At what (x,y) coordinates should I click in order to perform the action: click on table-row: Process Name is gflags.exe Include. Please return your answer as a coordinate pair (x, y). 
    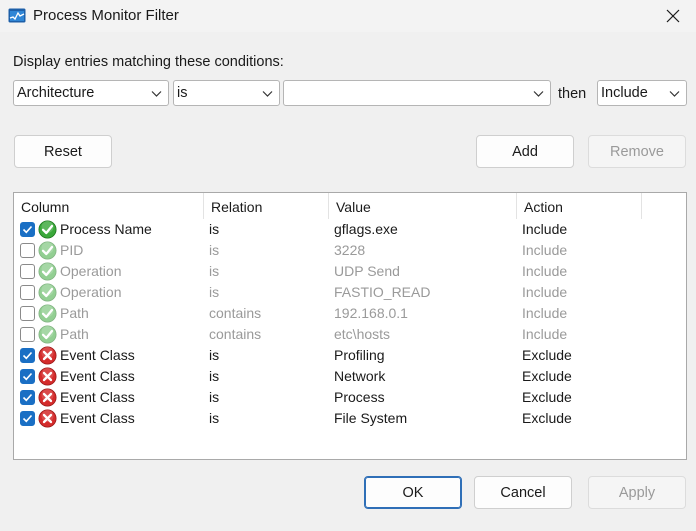
    Looking at the image, I should click on (350, 229).